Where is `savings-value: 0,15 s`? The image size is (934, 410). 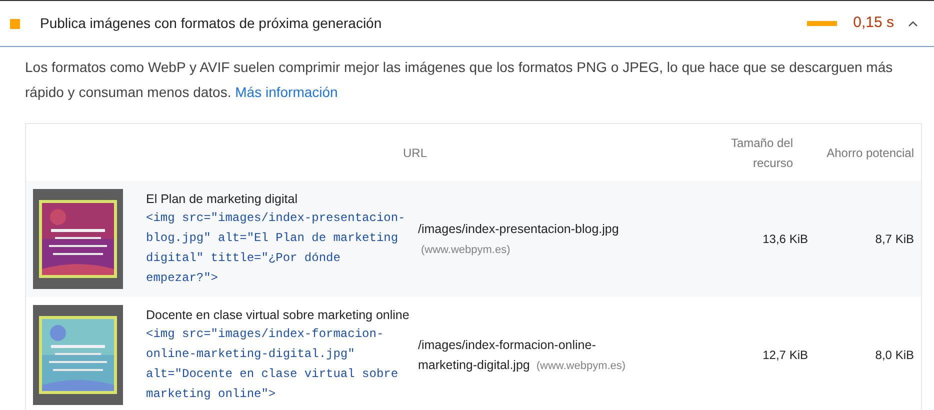
savings-value: 0,15 s is located at coordinates (873, 23).